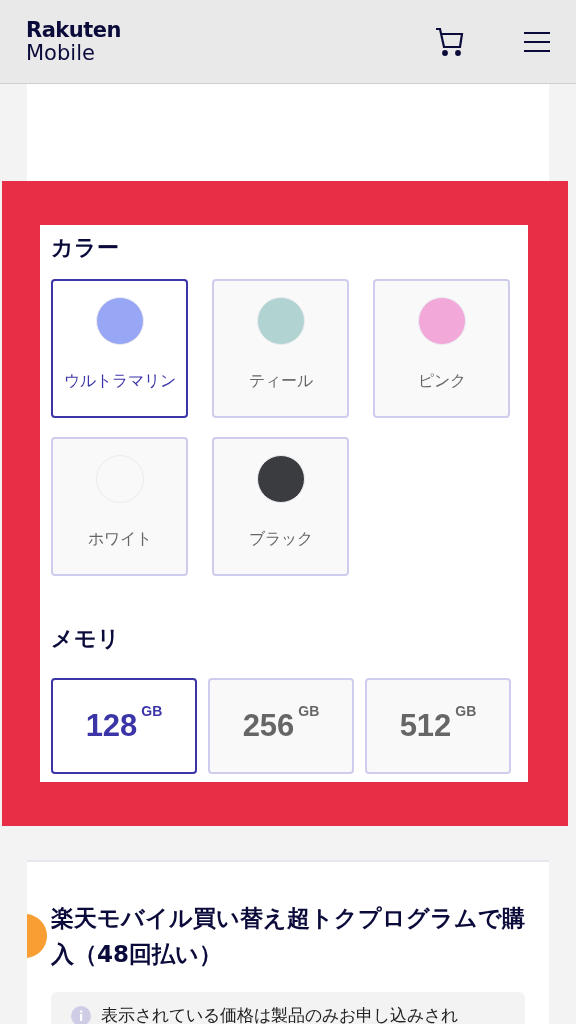 This screenshot has height=1024, width=576. What do you see at coordinates (280, 380) in the screenshot?
I see `color-label: ティール` at bounding box center [280, 380].